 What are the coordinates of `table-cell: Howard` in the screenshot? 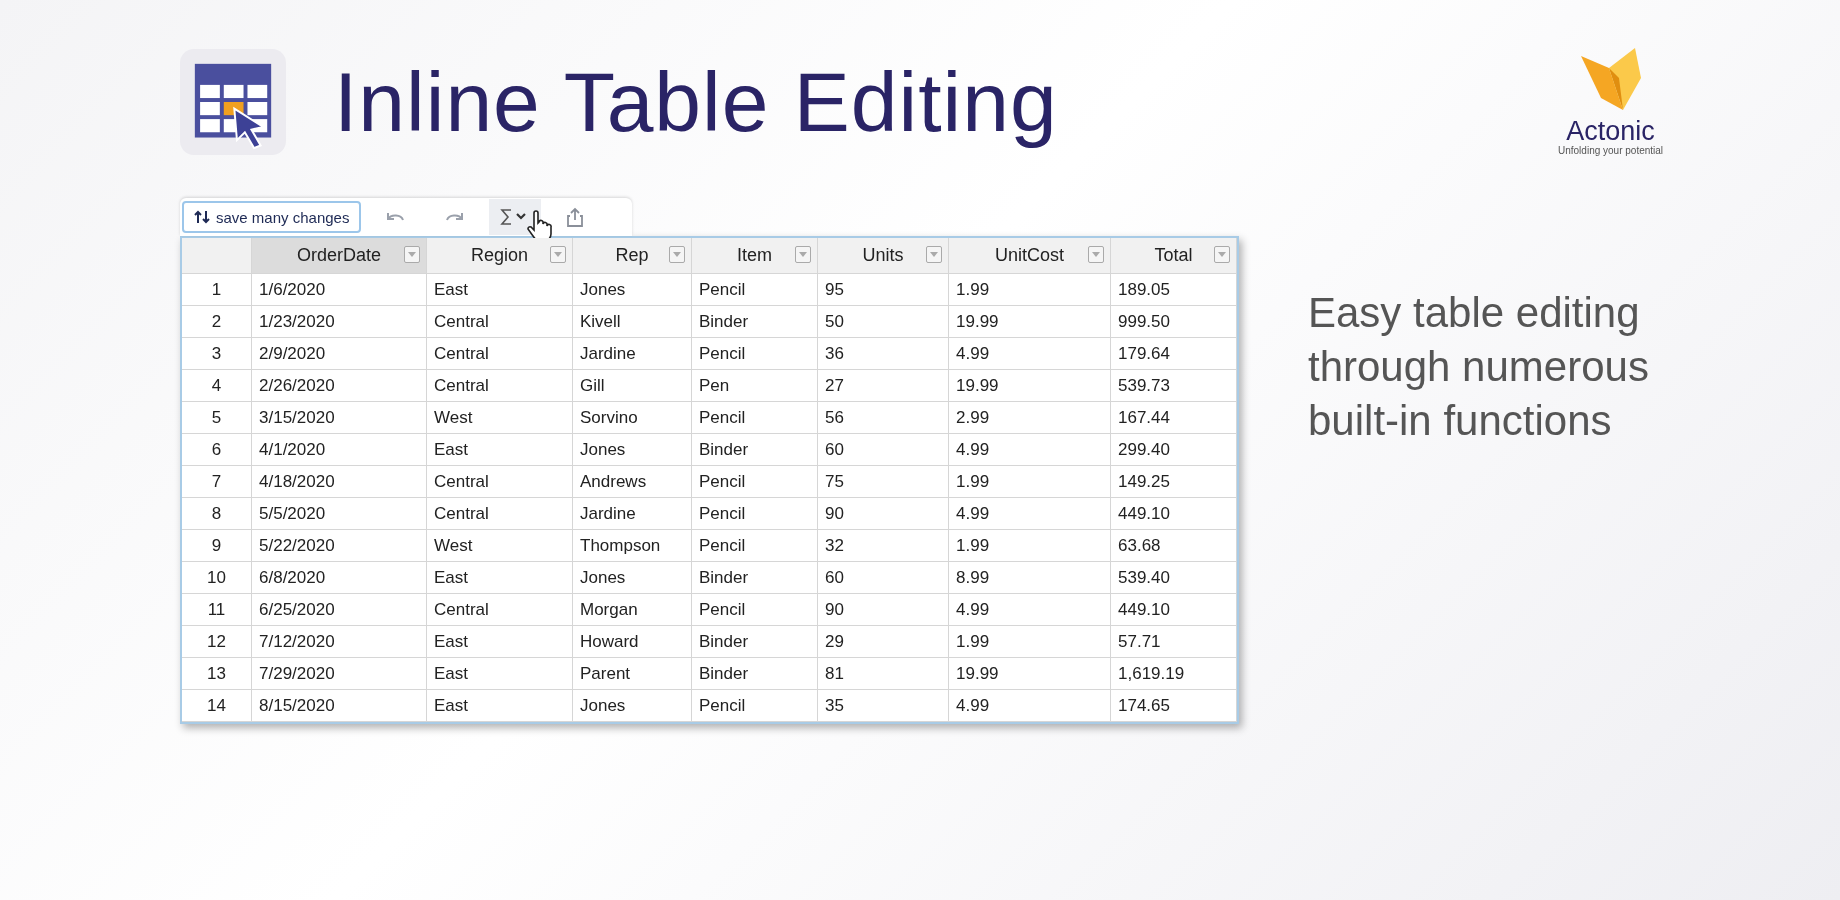 It's located at (632, 642).